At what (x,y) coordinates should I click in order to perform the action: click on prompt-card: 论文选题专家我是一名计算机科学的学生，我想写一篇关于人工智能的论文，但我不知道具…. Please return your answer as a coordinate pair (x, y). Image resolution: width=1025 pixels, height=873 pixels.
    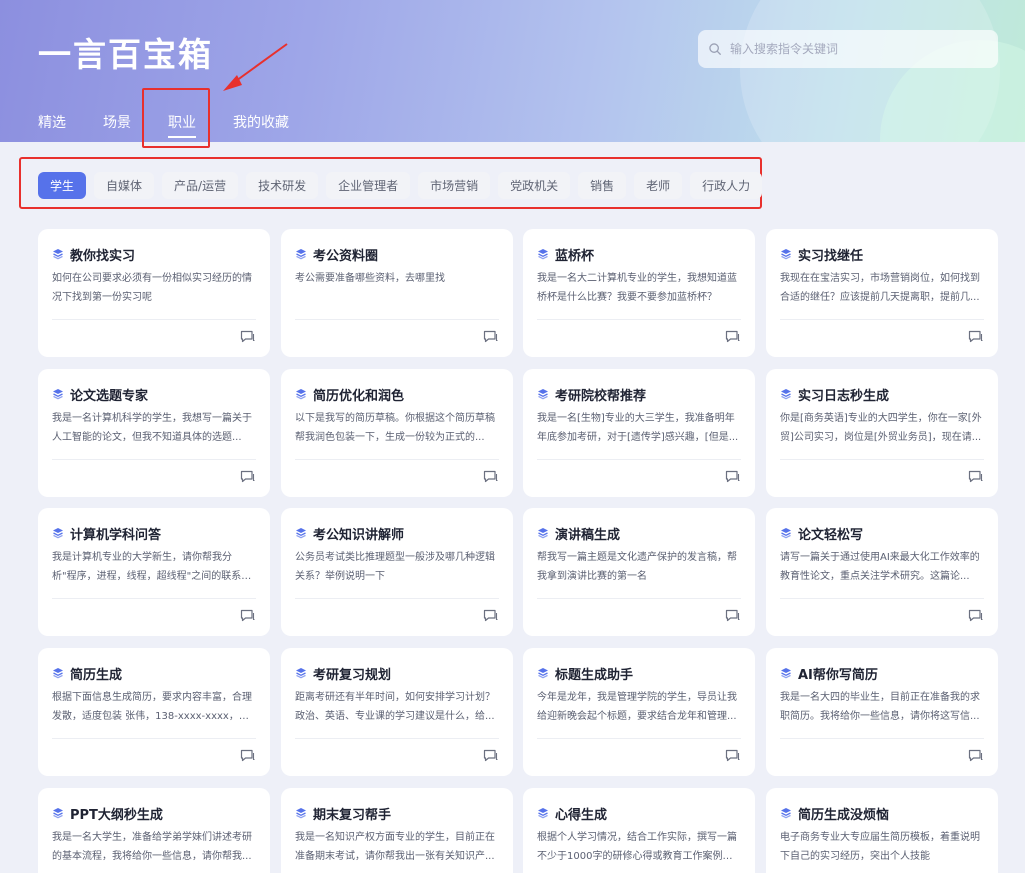
    Looking at the image, I should click on (154, 433).